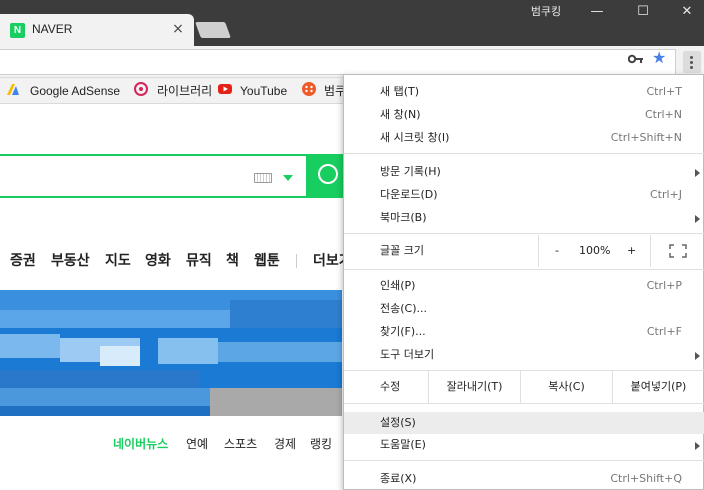  I want to click on zoom-row: 글꼴 크기 - 100% +, so click(524, 251).